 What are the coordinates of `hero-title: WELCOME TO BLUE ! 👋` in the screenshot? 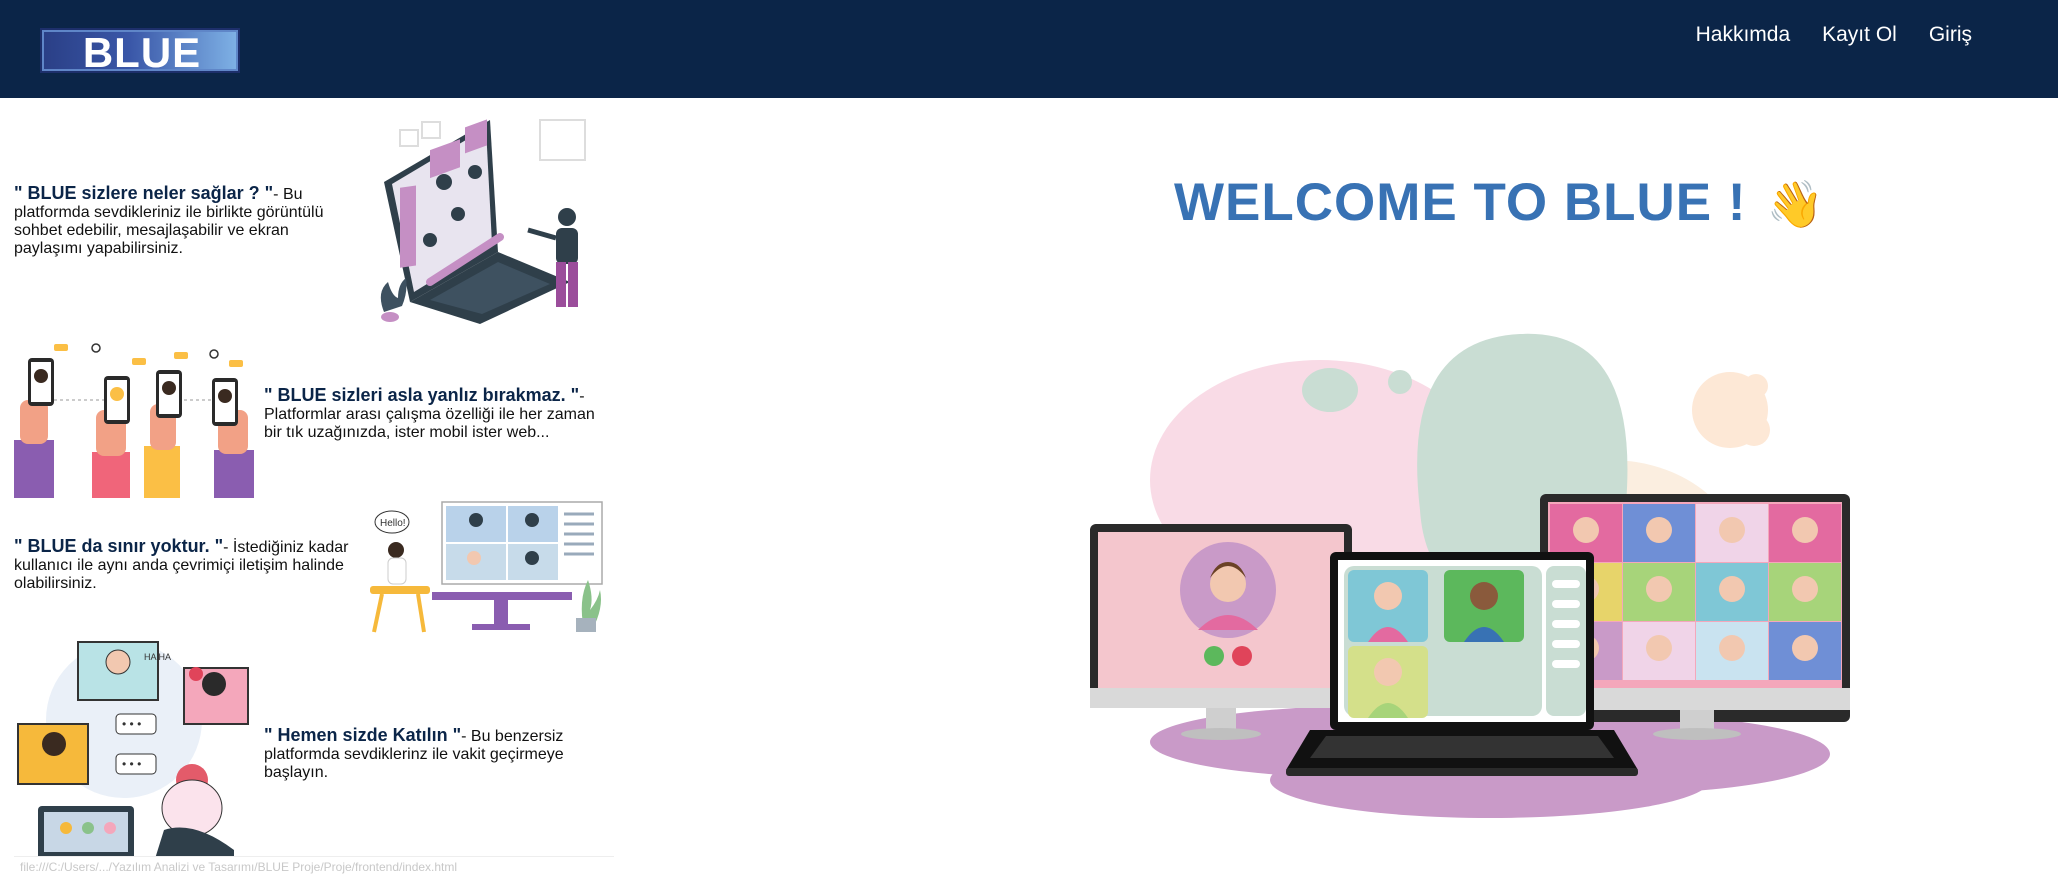 It's located at (1499, 202).